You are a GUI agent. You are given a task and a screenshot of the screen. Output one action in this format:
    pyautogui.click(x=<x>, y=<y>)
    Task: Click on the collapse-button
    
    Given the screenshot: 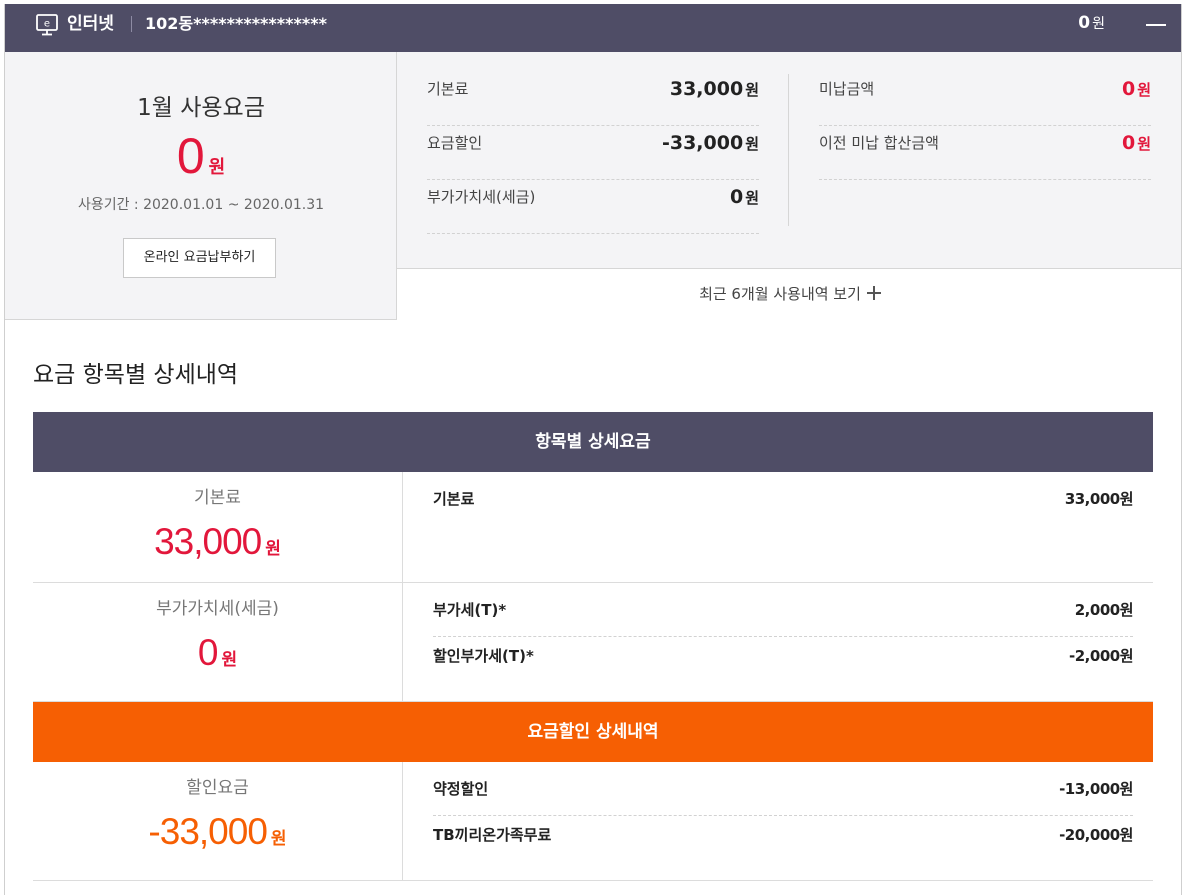 What is the action you would take?
    pyautogui.click(x=1156, y=24)
    